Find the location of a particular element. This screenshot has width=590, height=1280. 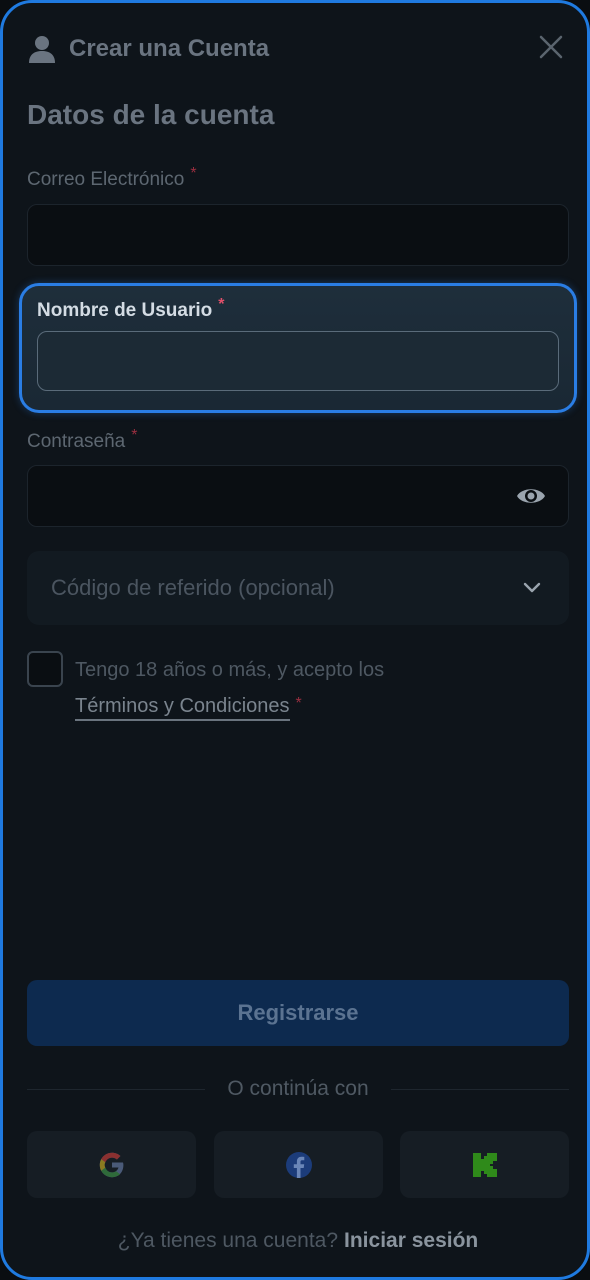

divider-text: O continúa con is located at coordinates (295, 1089).